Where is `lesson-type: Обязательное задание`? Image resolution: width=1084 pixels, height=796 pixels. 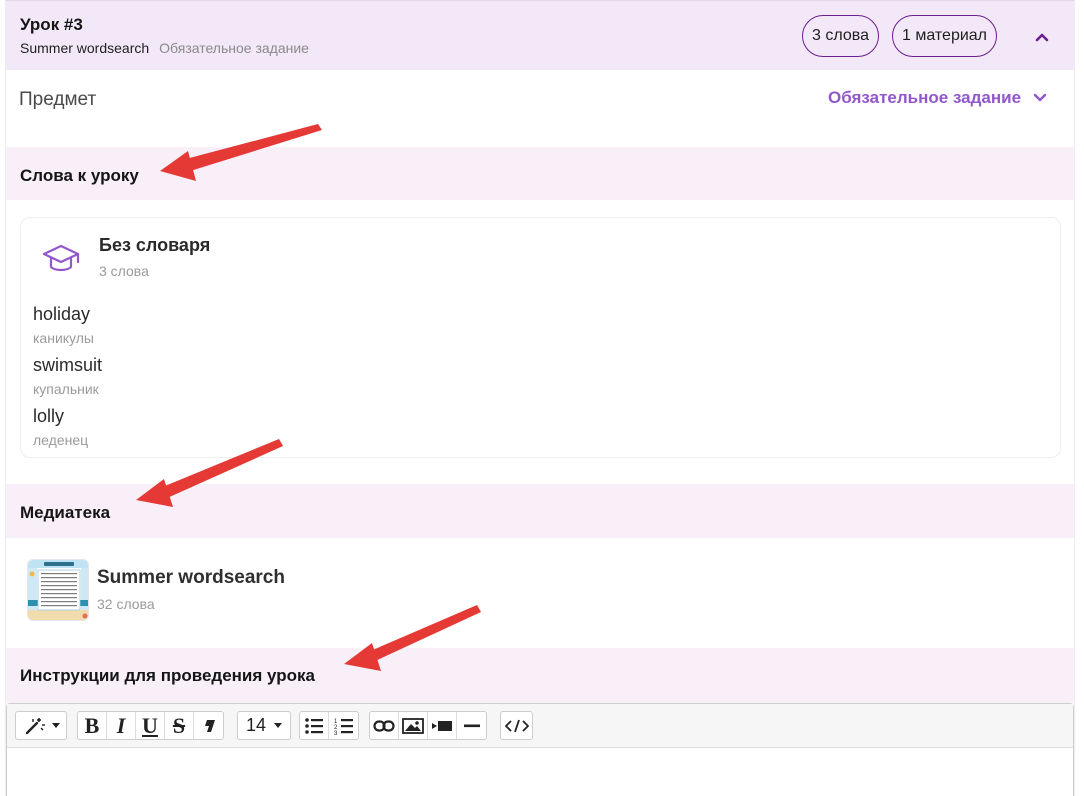 lesson-type: Обязательное задание is located at coordinates (234, 48).